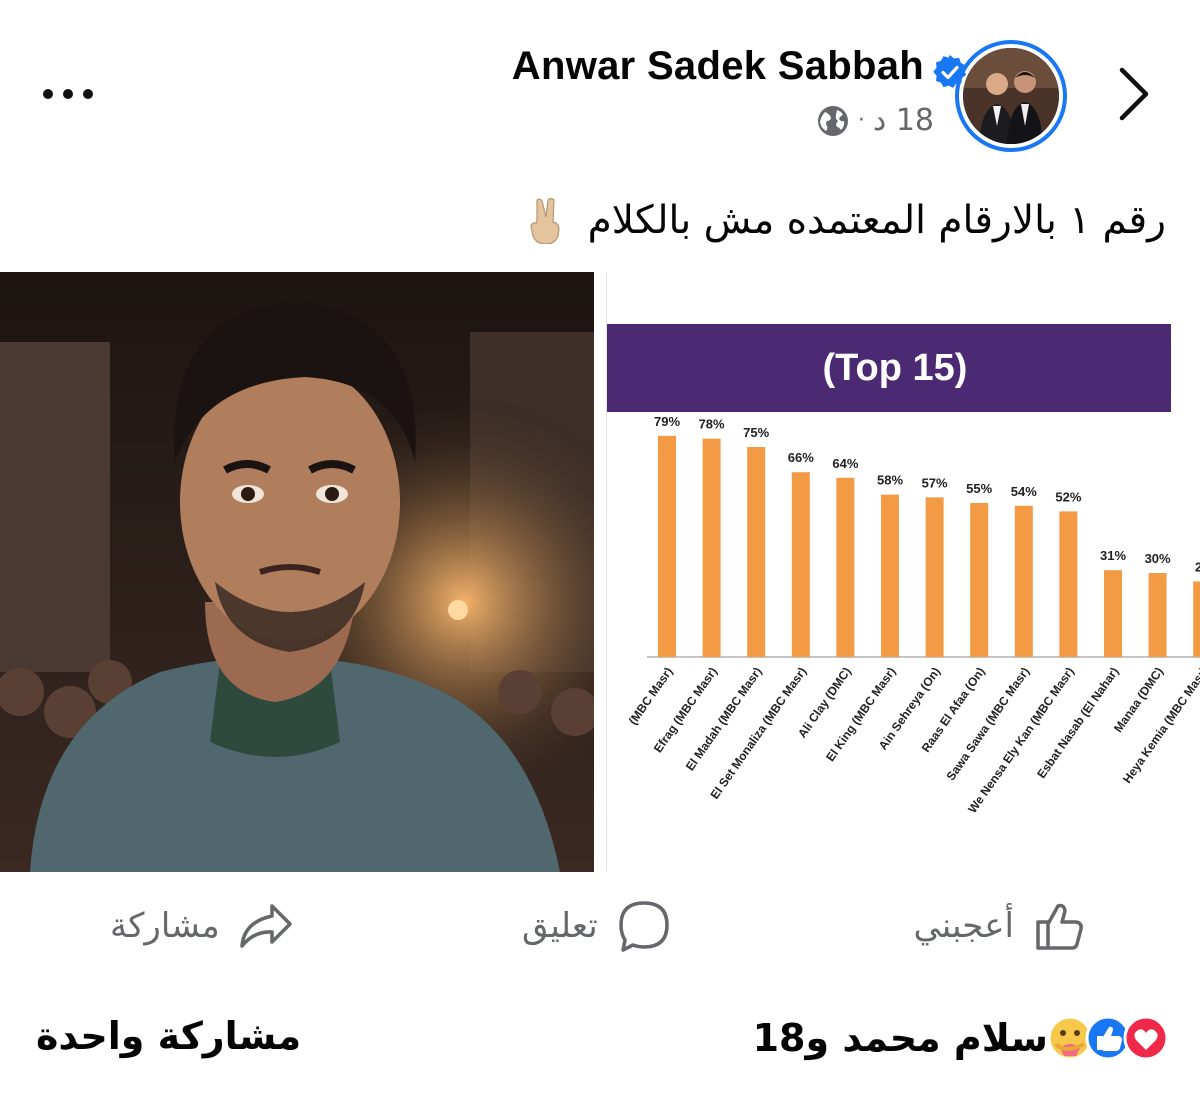 Image resolution: width=1200 pixels, height=1104 pixels. I want to click on more-options-button, so click(68, 94).